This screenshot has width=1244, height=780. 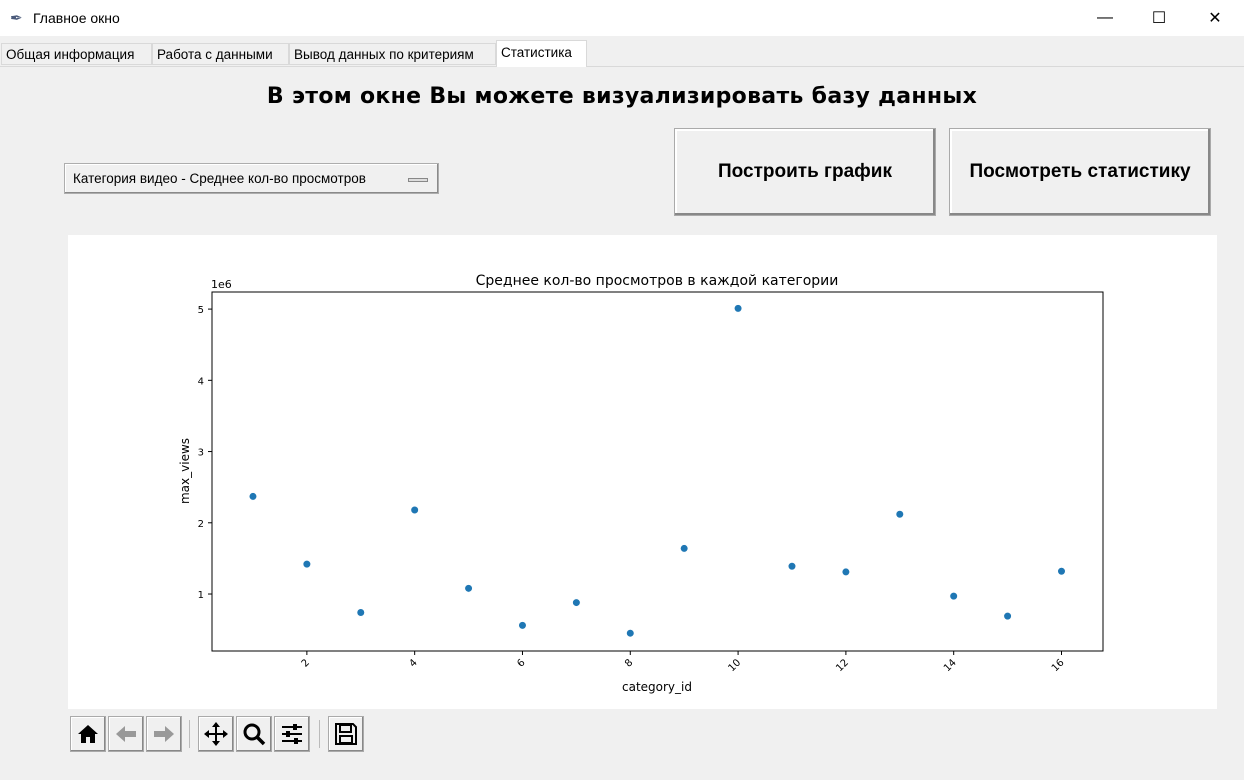 I want to click on tab-criteria-output: Вывод данных по критериям, so click(x=392, y=54).